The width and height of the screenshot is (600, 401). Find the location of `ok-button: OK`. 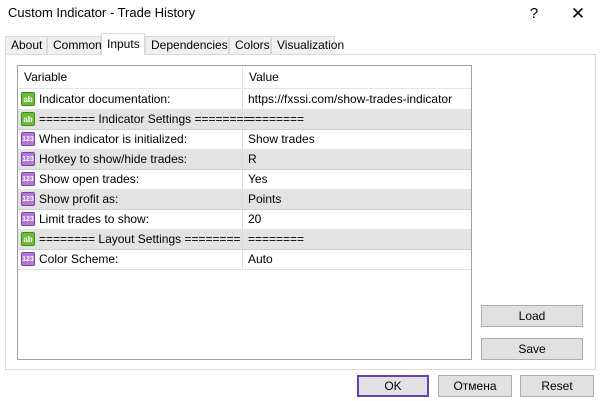

ok-button: OK is located at coordinates (393, 386).